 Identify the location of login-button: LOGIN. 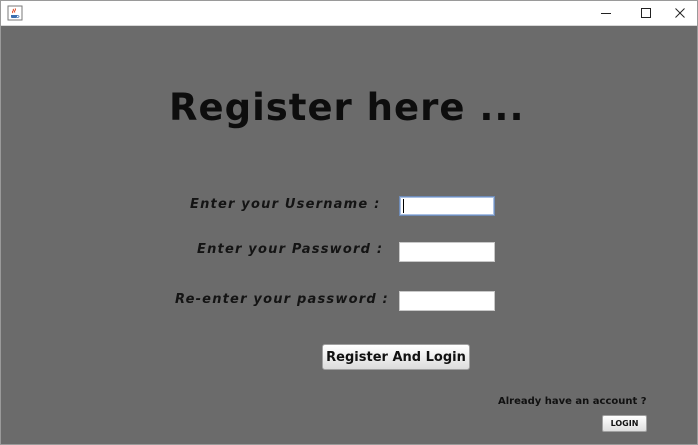
(624, 423).